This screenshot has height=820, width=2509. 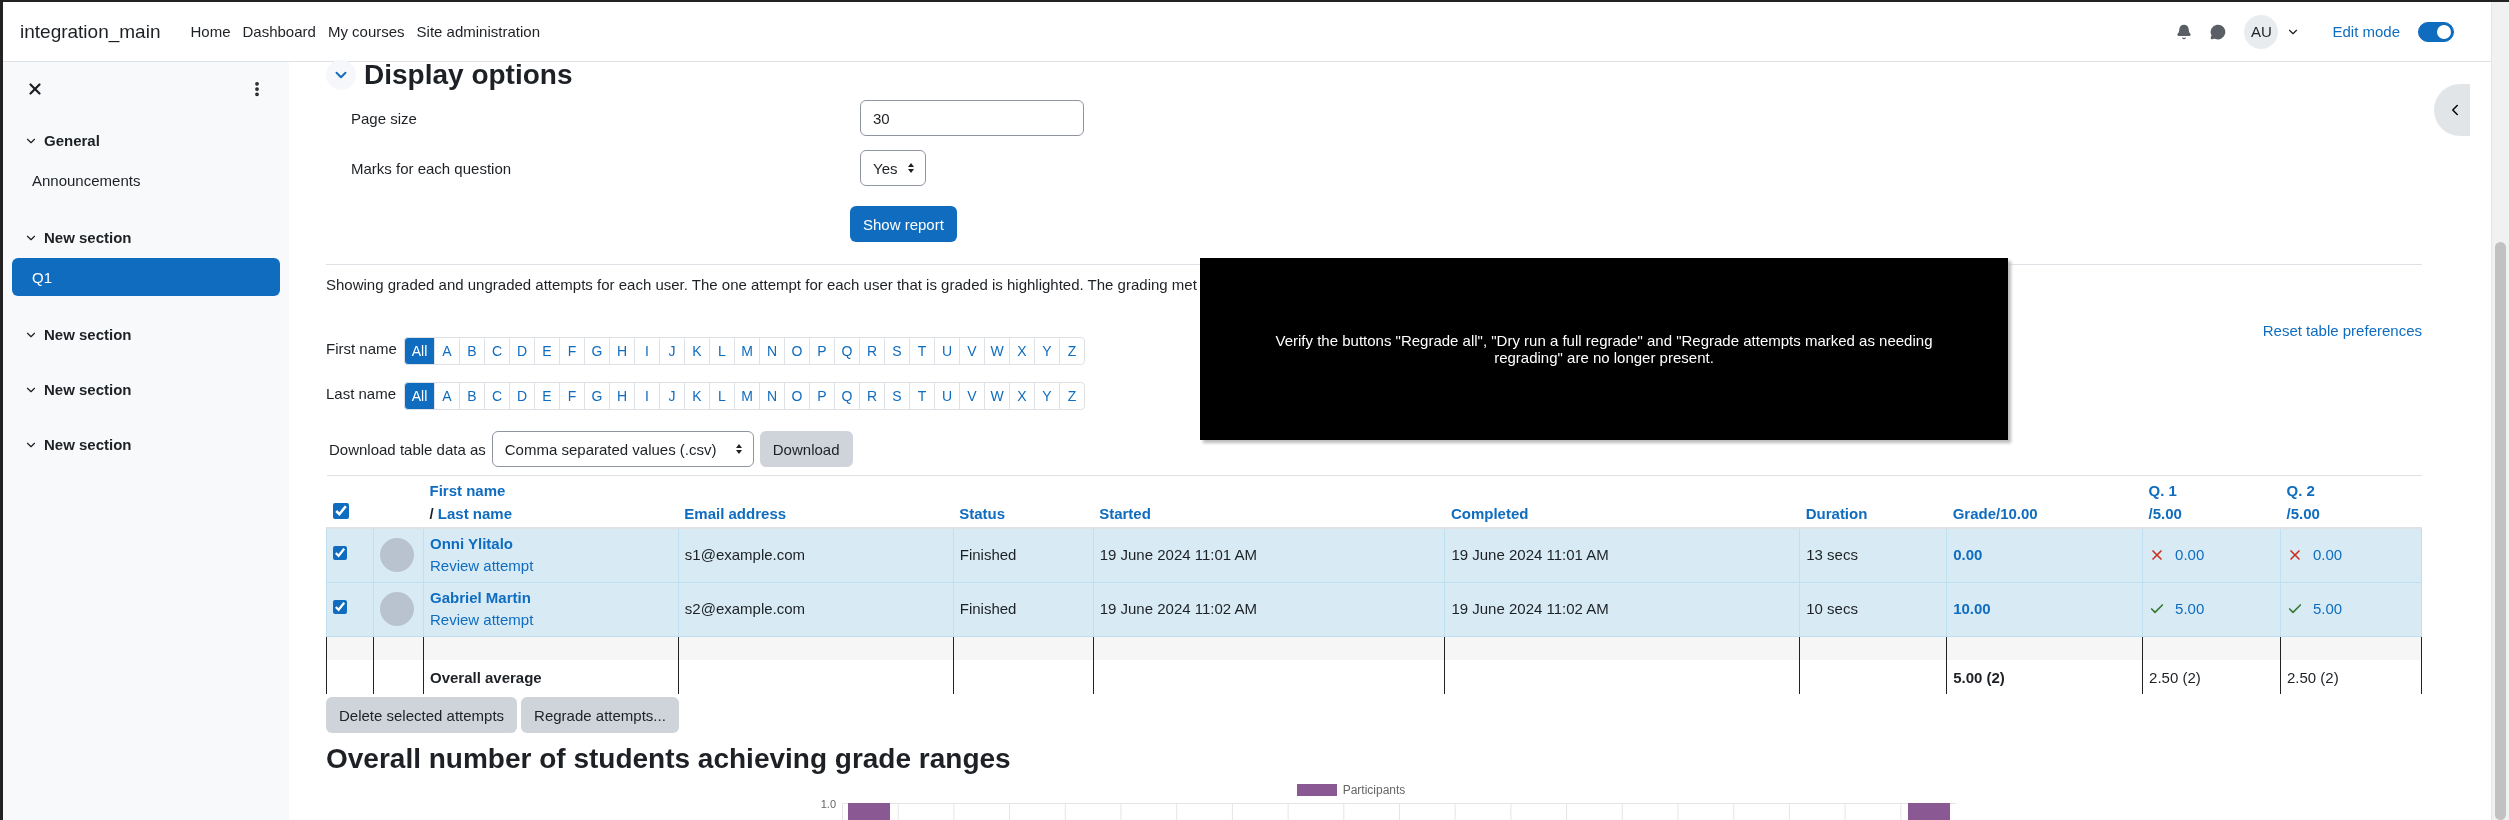 I want to click on download-button: Download, so click(x=806, y=449).